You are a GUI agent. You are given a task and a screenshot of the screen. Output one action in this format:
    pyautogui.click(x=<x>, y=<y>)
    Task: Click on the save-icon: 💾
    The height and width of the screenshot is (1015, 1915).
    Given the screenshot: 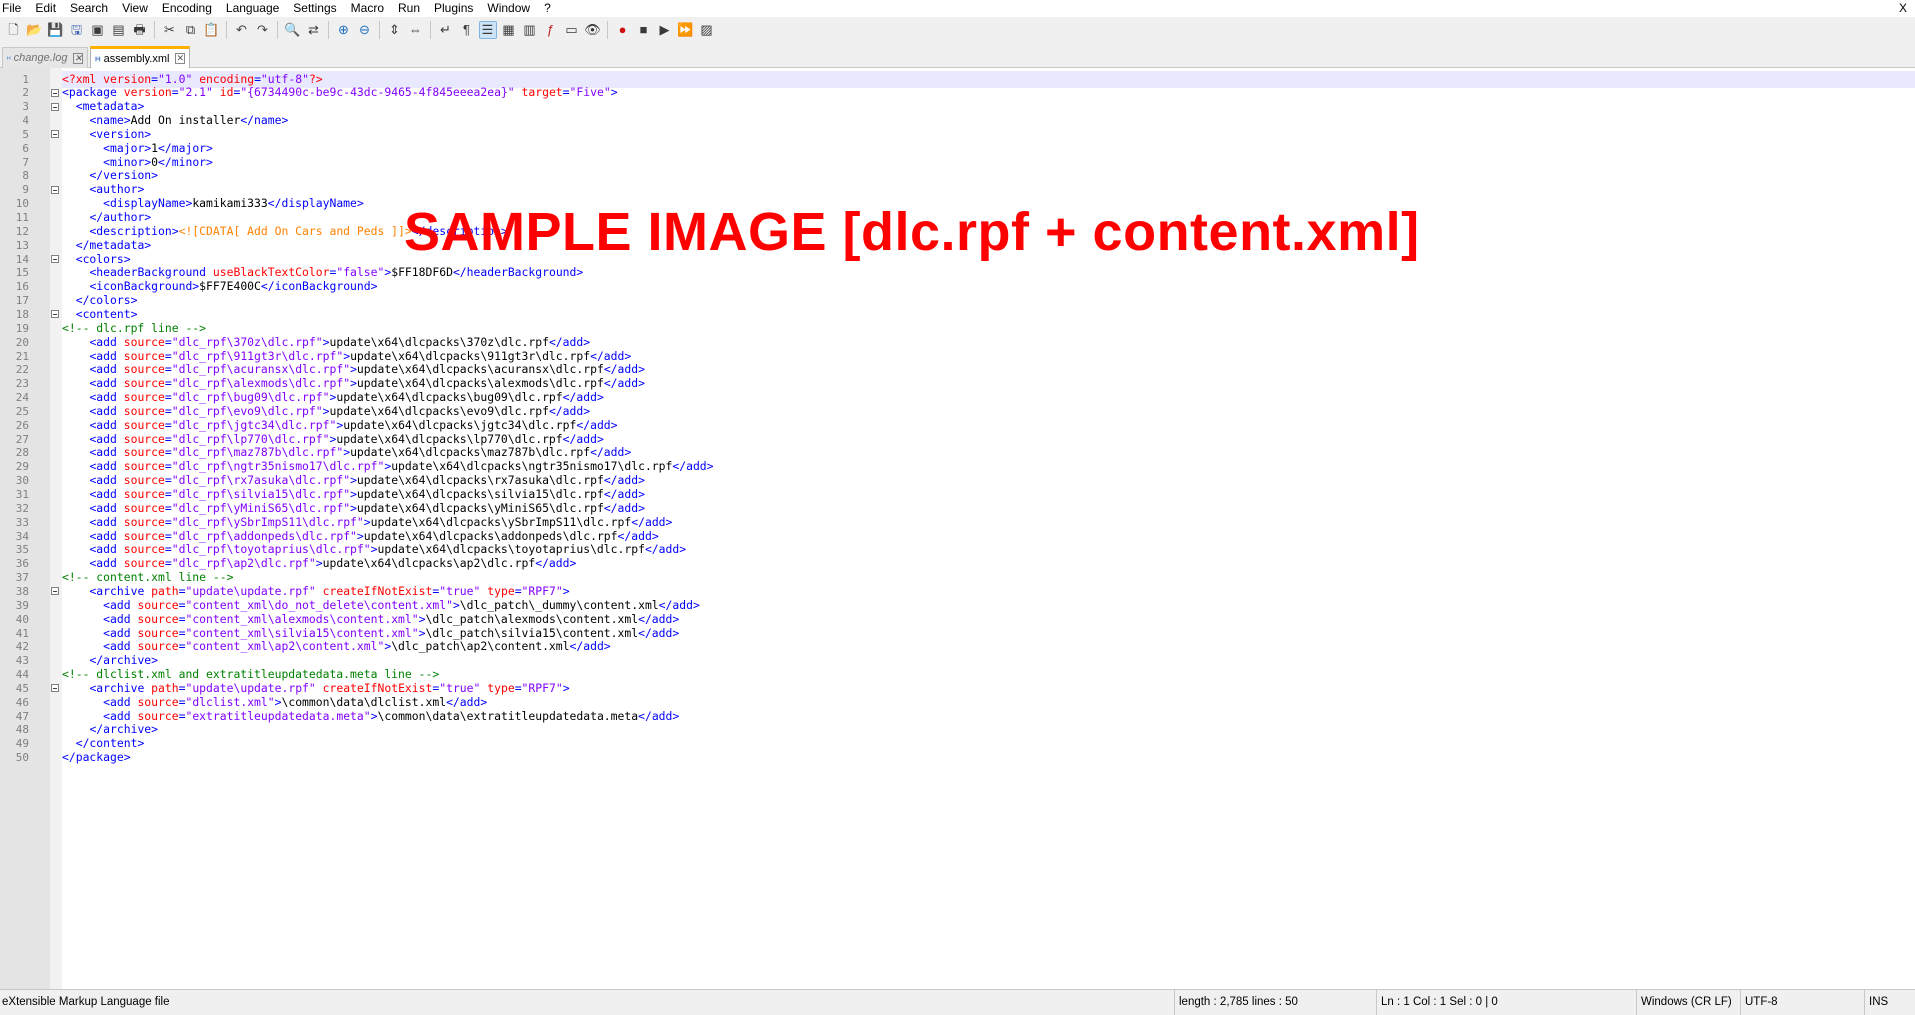 What is the action you would take?
    pyautogui.click(x=56, y=30)
    